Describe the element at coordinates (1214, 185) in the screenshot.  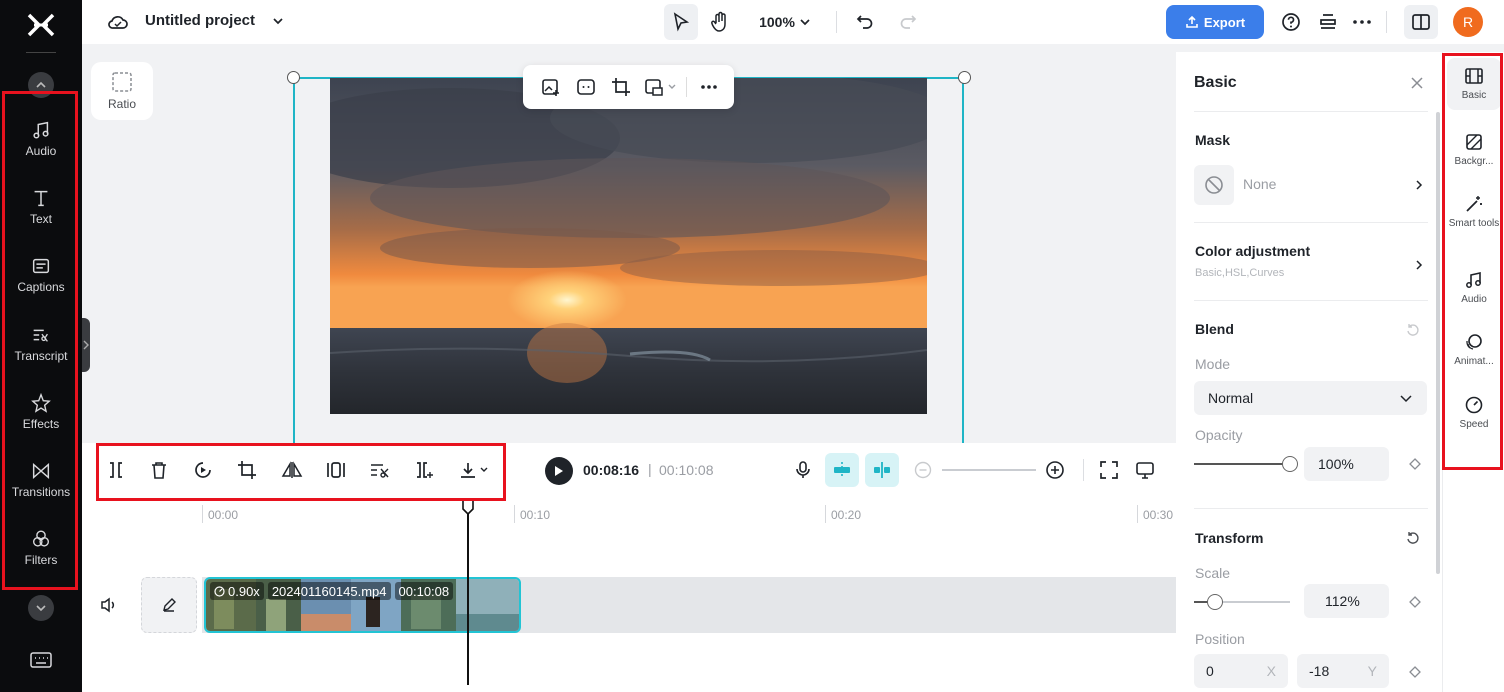
I see `mask-selector` at that location.